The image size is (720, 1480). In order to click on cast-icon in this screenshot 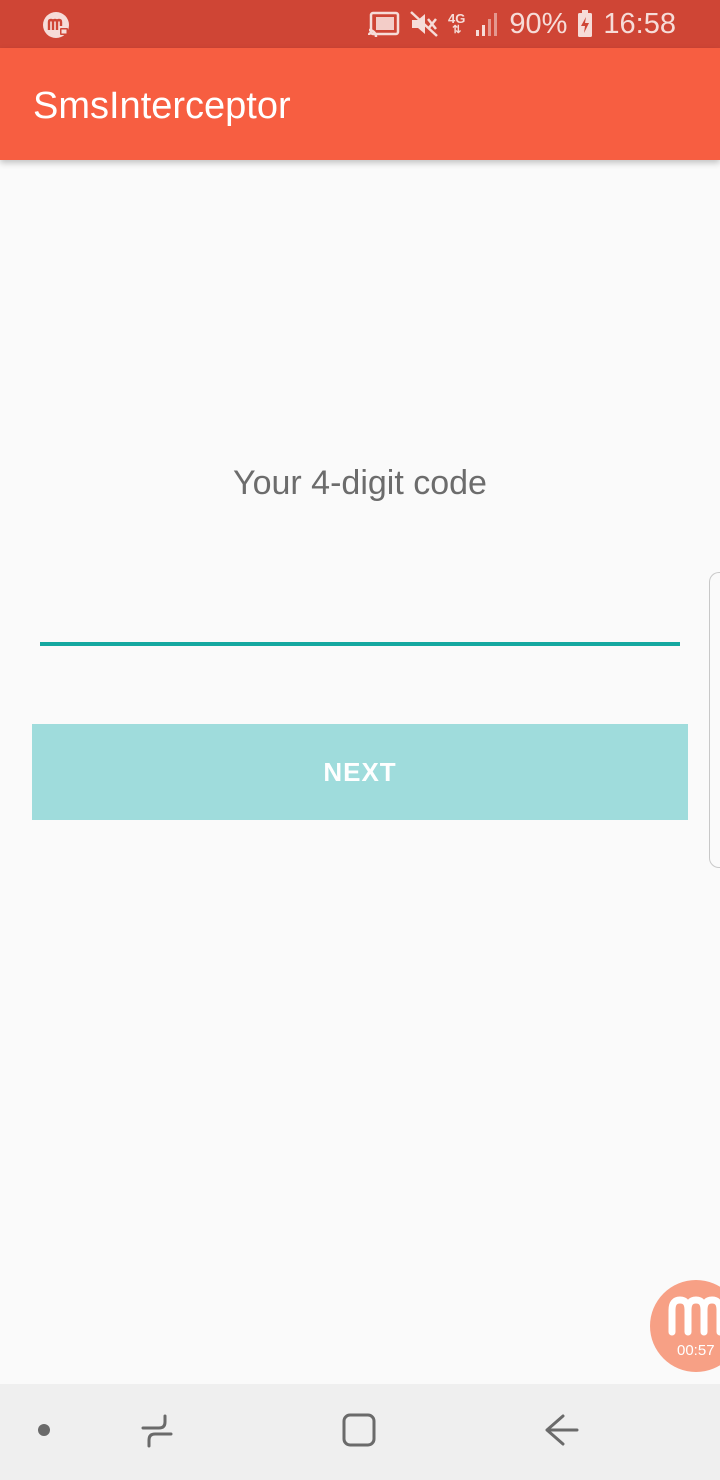, I will do `click(384, 24)`.